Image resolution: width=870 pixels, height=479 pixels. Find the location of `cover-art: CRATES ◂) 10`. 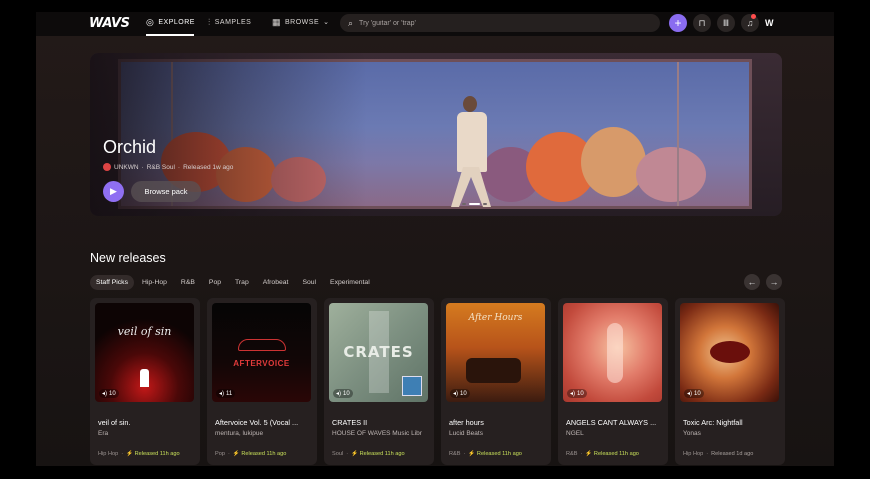

cover-art: CRATES ◂) 10 is located at coordinates (378, 352).